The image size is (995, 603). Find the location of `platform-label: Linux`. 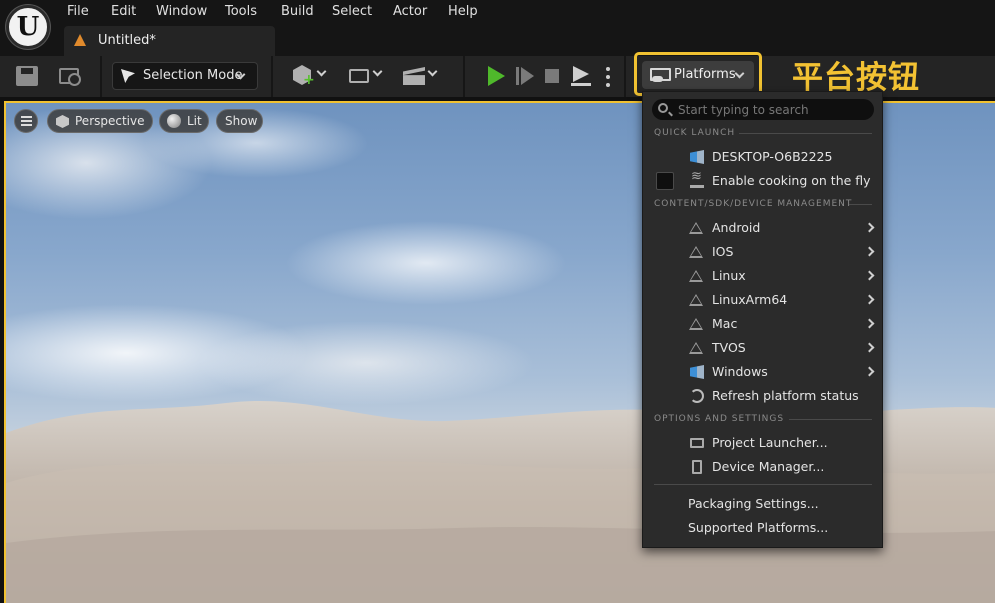

platform-label: Linux is located at coordinates (729, 275).